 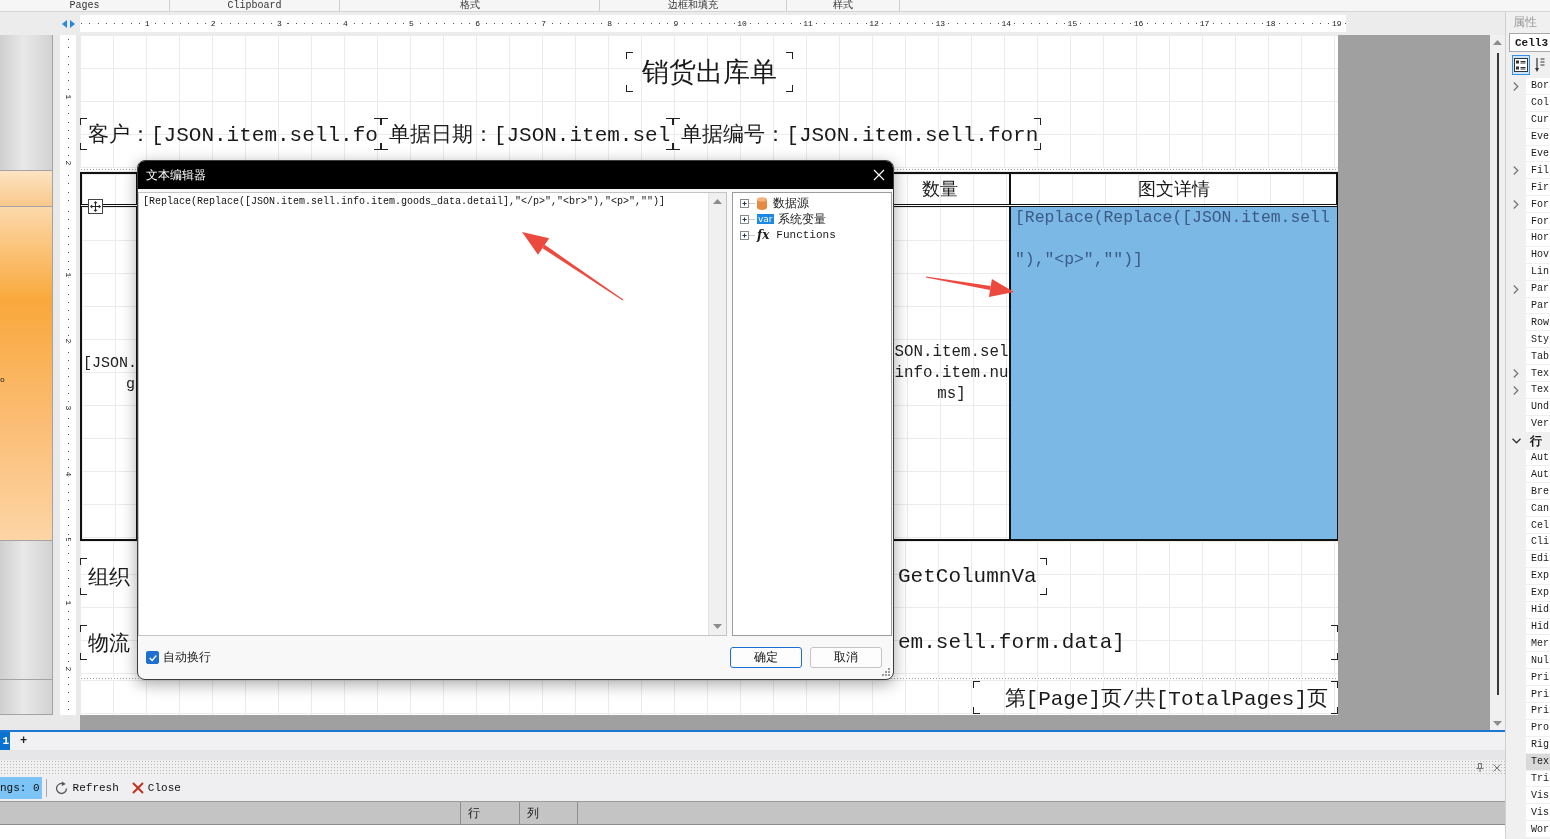 What do you see at coordinates (1480, 767) in the screenshot?
I see `pin-icon` at bounding box center [1480, 767].